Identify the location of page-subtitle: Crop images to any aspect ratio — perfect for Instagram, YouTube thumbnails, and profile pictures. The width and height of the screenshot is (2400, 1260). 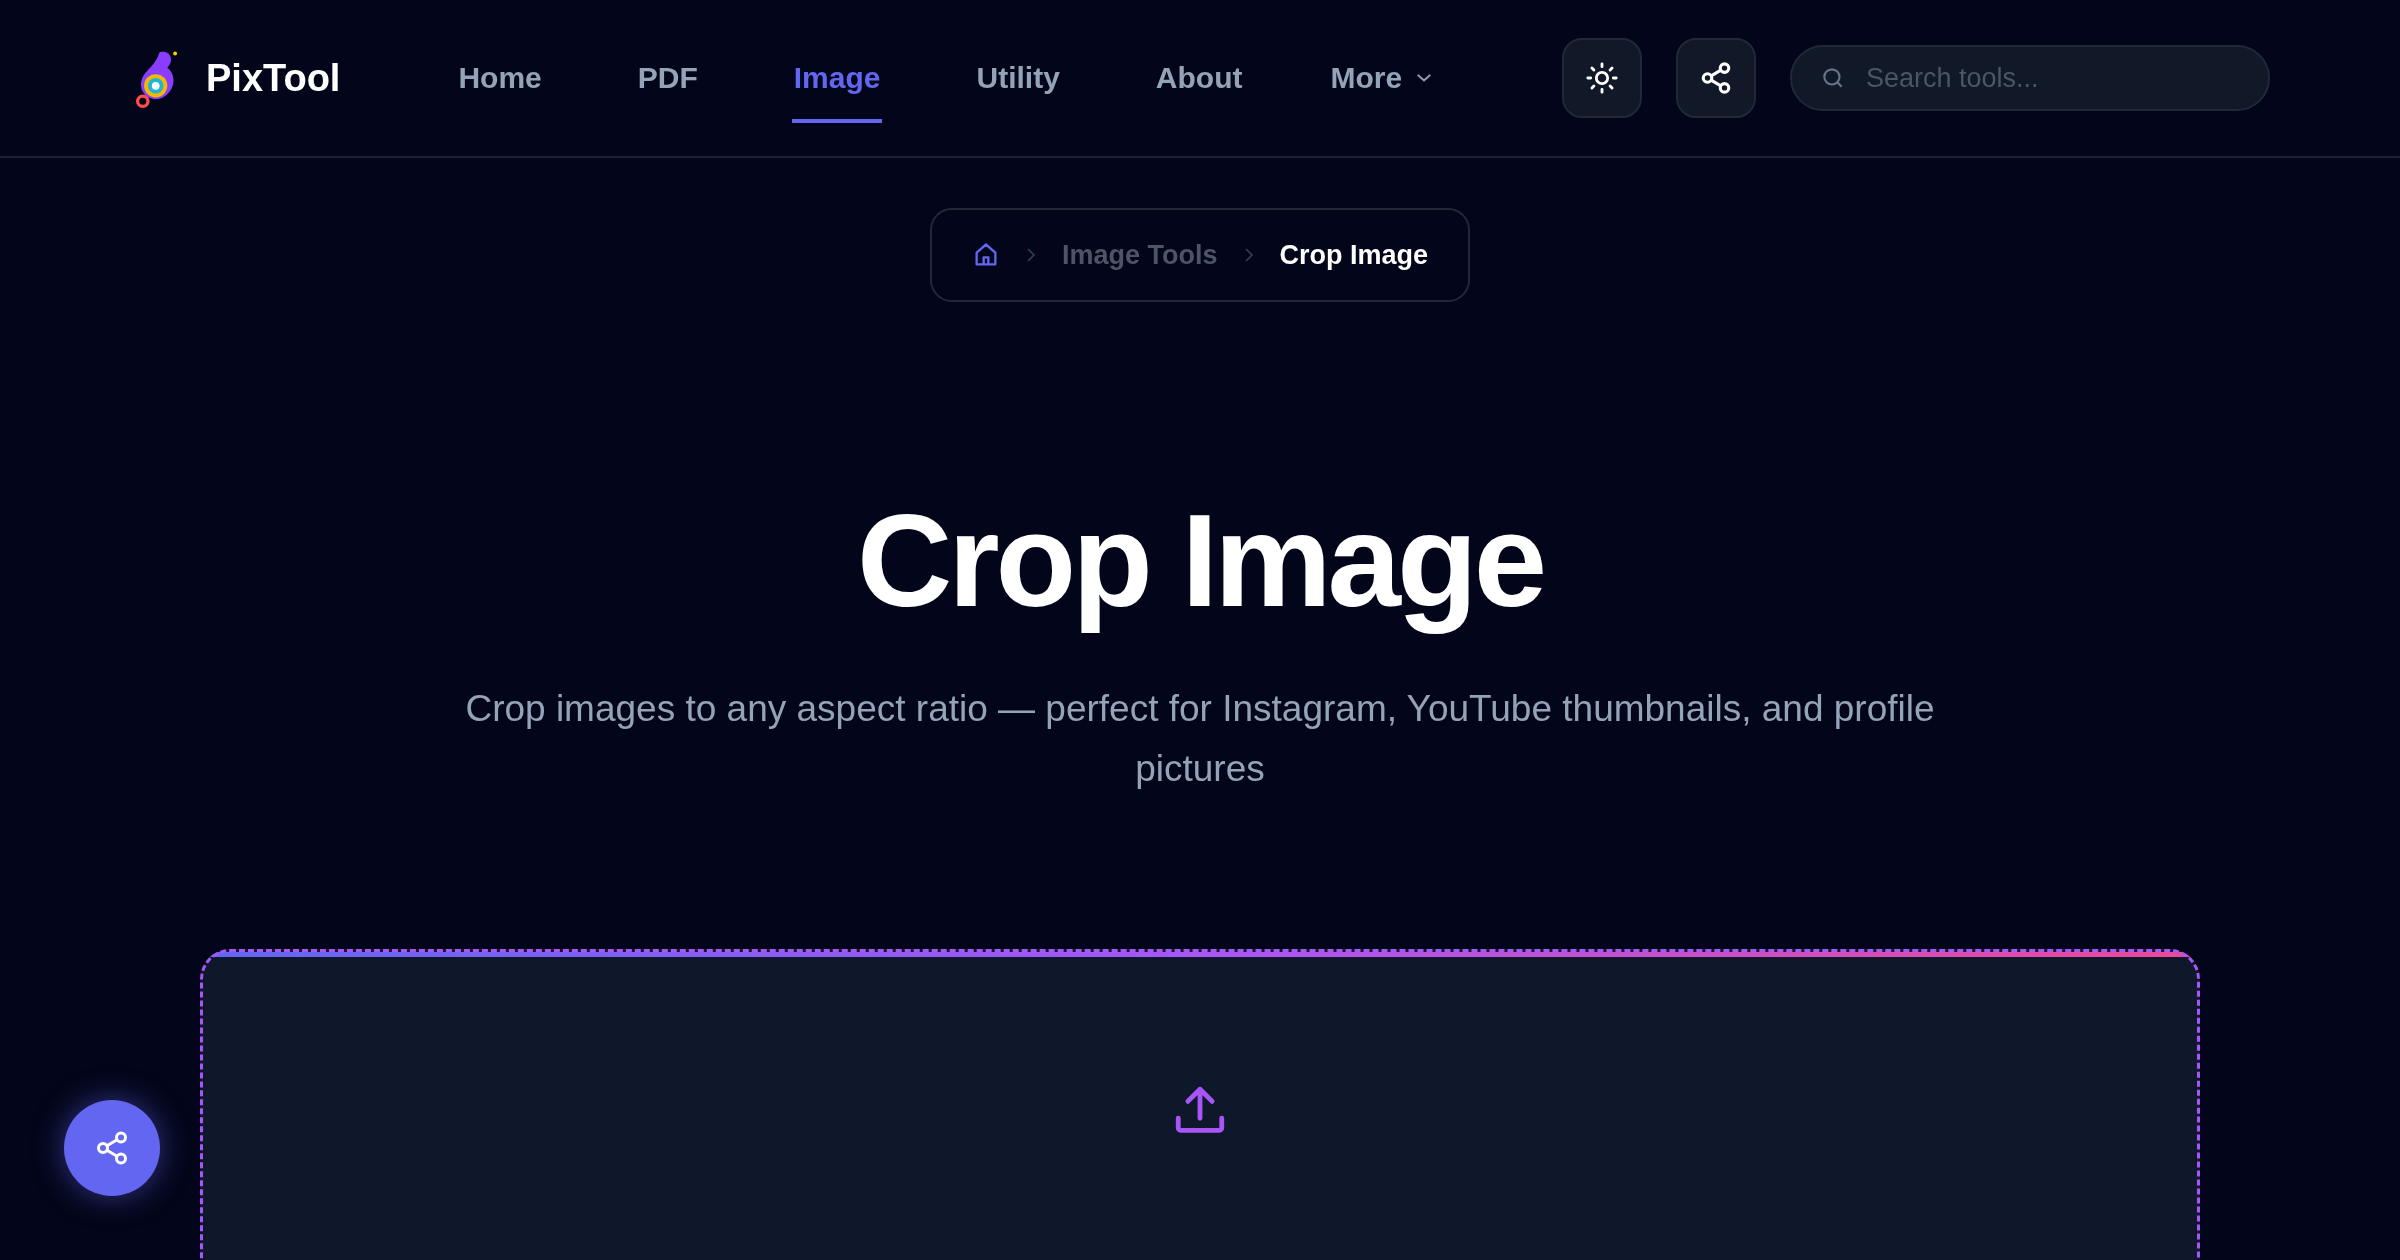
(1200, 739).